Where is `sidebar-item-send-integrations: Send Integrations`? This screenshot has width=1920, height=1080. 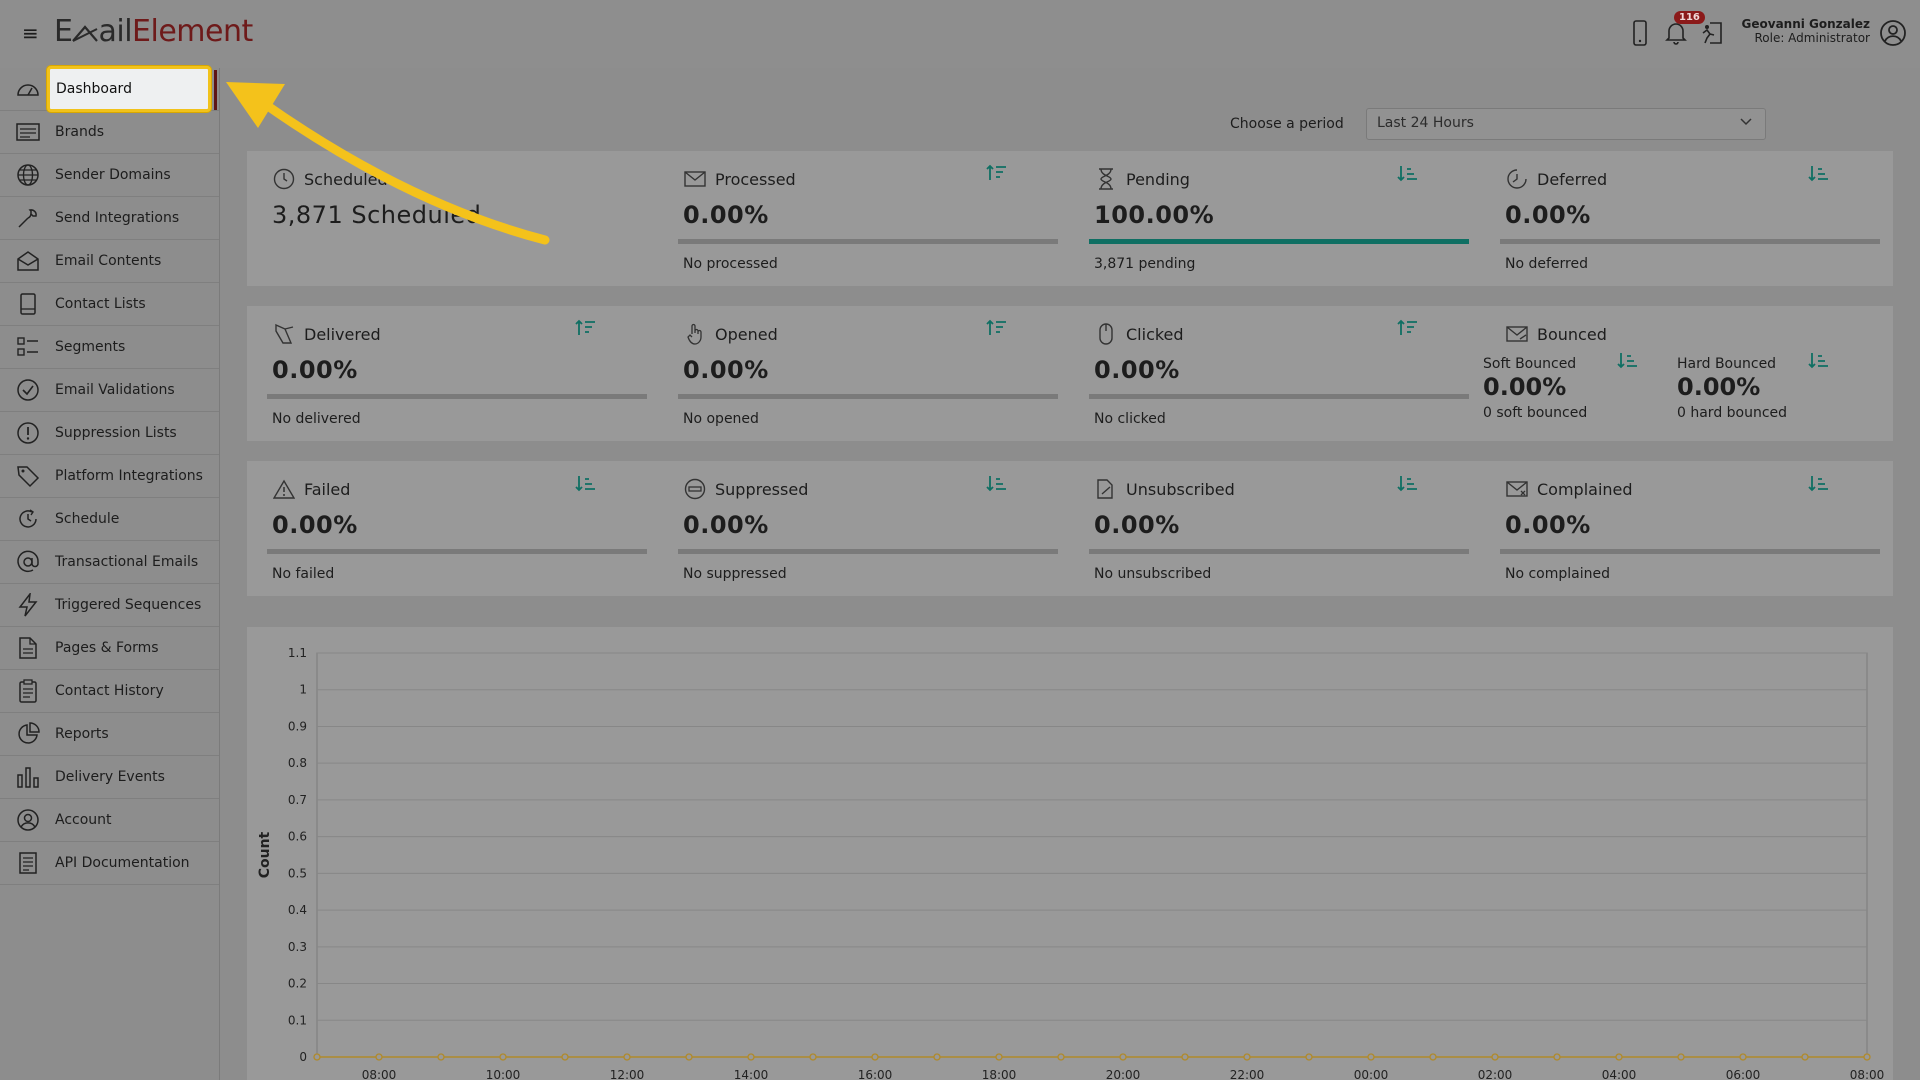
sidebar-item-send-integrations: Send Integrations is located at coordinates (109, 218).